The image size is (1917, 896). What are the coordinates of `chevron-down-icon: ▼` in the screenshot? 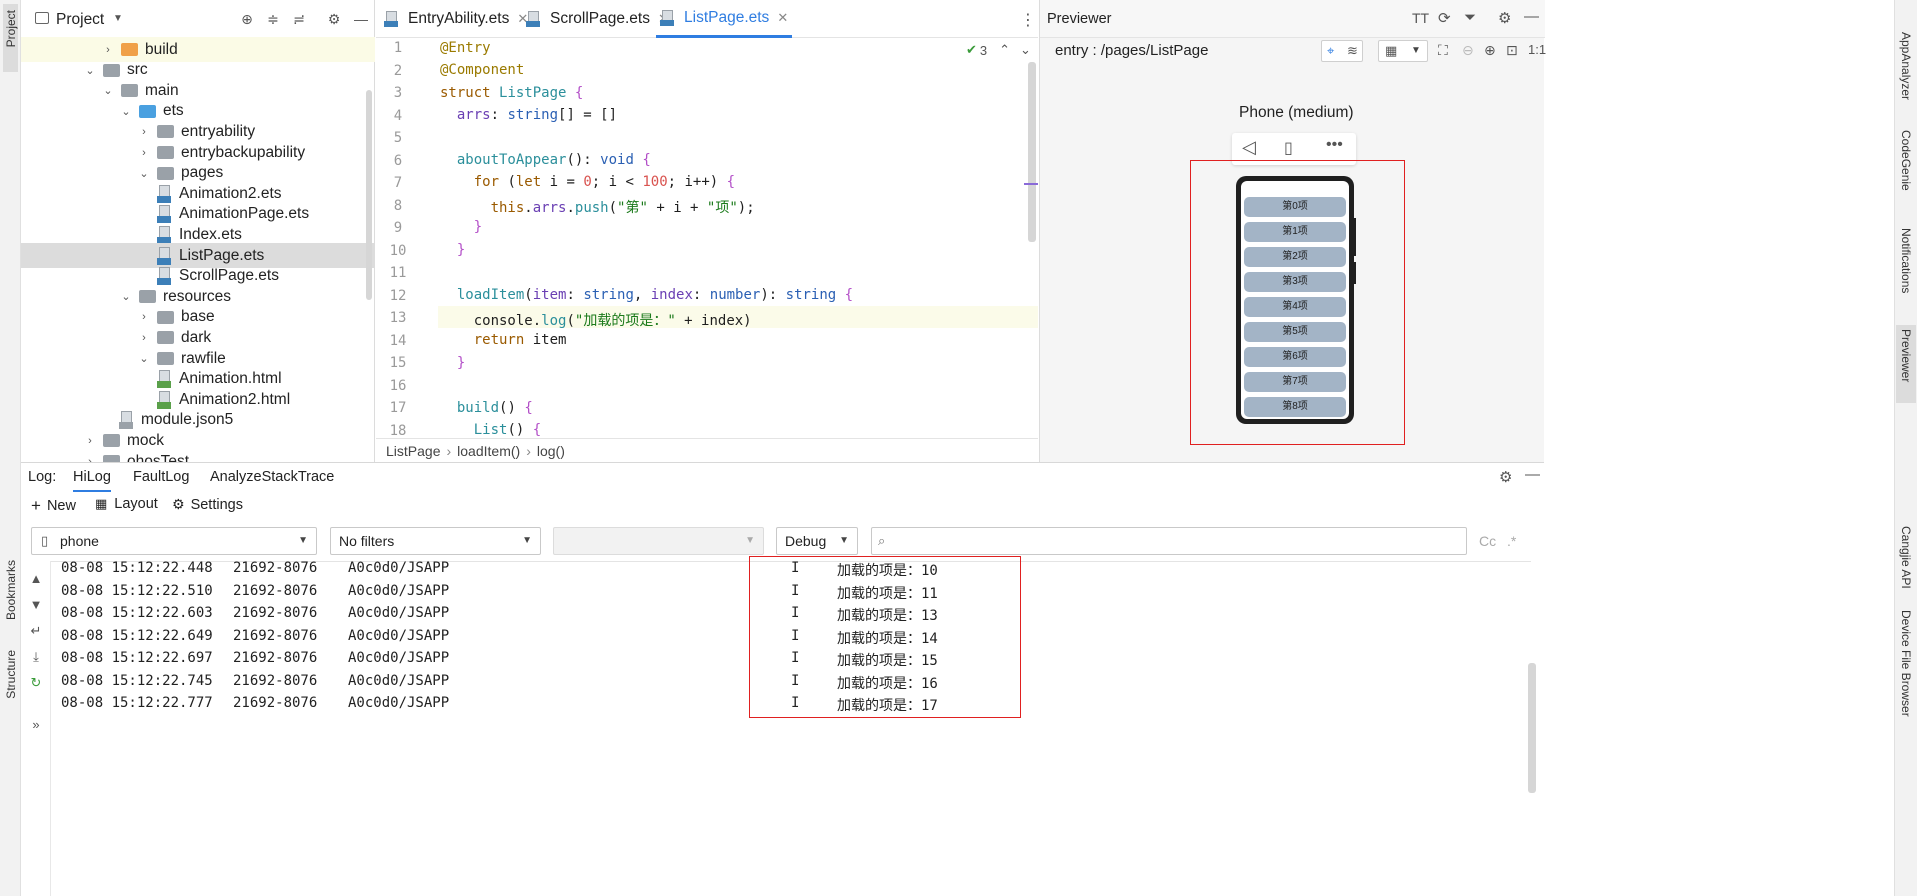 It's located at (118, 18).